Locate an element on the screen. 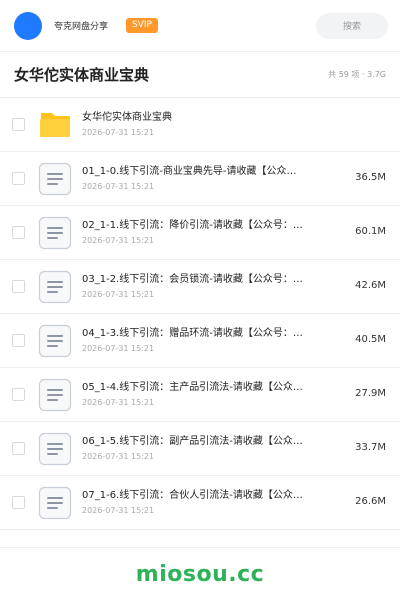 This screenshot has height=600, width=400. avatar is located at coordinates (28, 25).